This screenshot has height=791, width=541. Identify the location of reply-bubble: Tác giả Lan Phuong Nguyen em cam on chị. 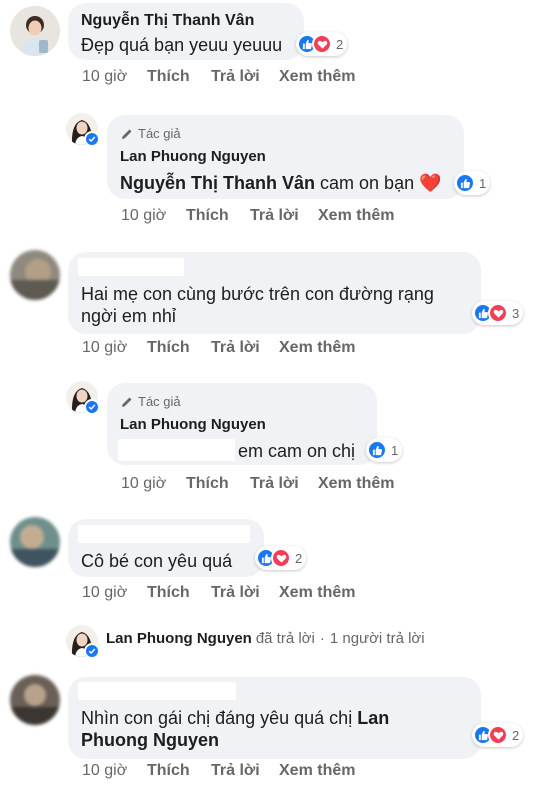
(242, 424).